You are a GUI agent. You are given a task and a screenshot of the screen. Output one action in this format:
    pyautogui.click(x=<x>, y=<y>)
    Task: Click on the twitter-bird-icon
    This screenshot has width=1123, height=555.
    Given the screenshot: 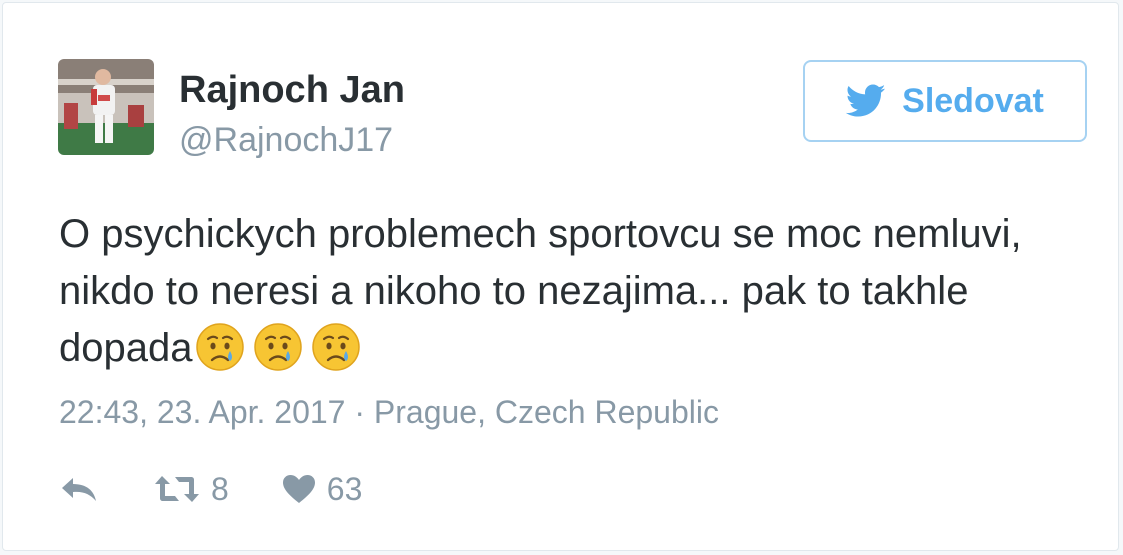 What is the action you would take?
    pyautogui.click(x=865, y=101)
    